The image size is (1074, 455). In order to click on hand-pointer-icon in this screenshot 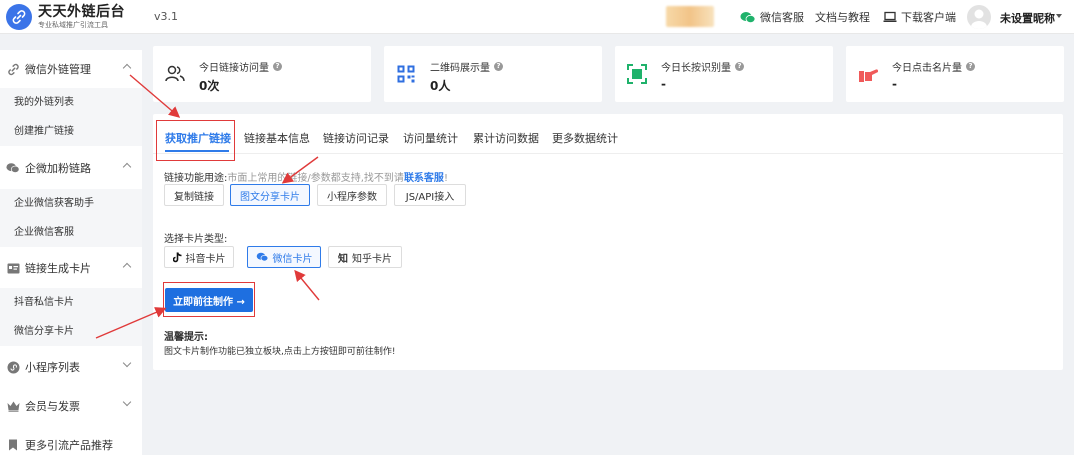, I will do `click(868, 74)`.